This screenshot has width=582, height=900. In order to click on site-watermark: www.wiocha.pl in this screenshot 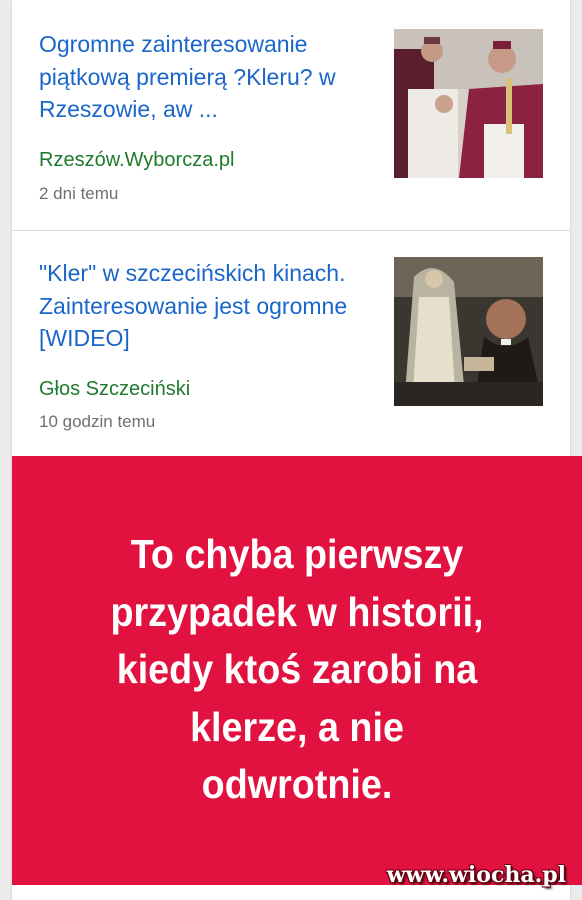, I will do `click(476, 875)`.